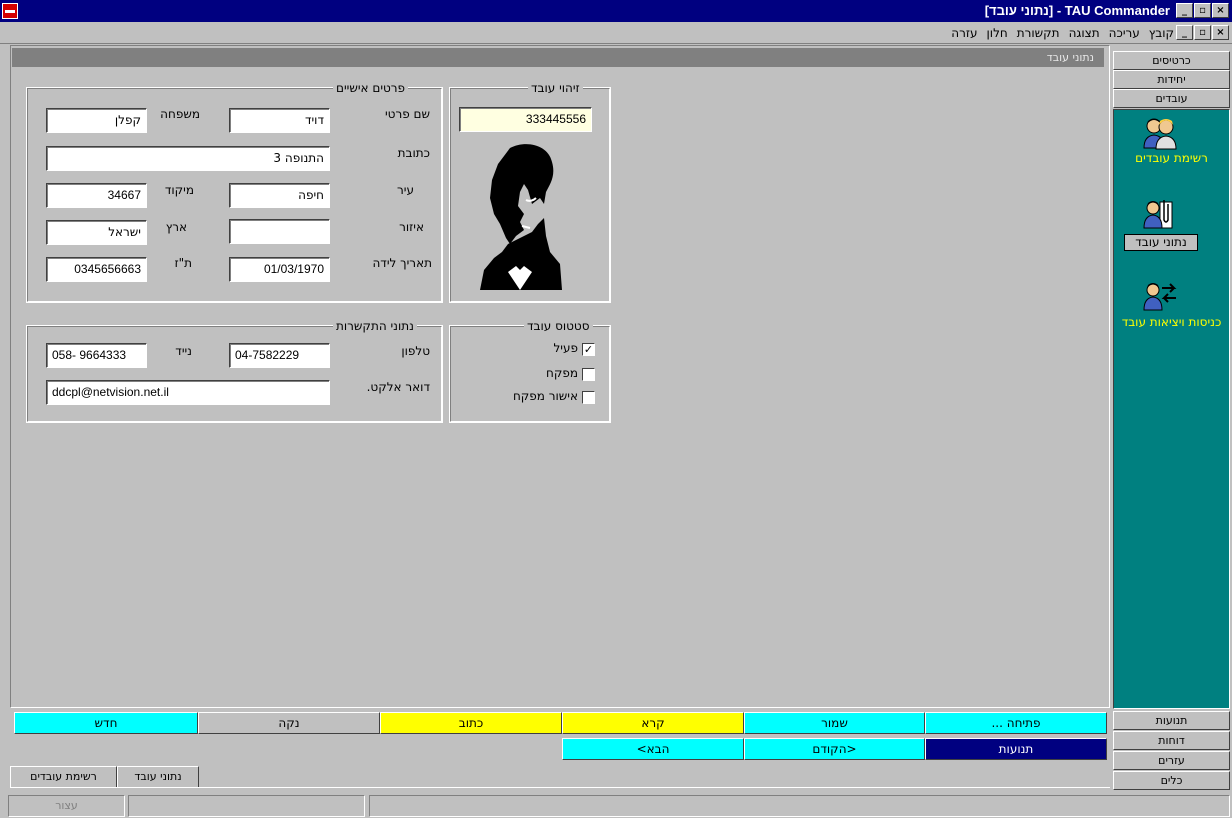  I want to click on status-cell-stop: עצור, so click(66, 806).